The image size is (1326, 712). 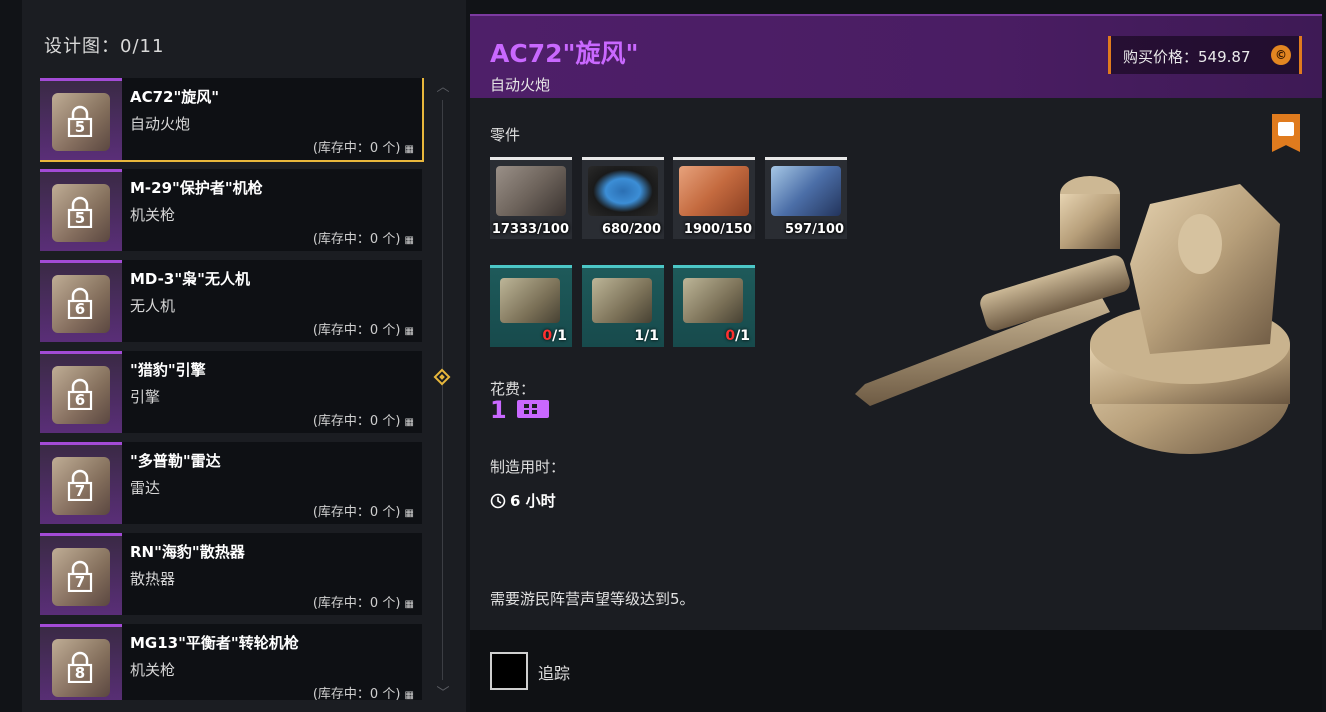 What do you see at coordinates (145, 488) in the screenshot?
I see `item-type: 雷达` at bounding box center [145, 488].